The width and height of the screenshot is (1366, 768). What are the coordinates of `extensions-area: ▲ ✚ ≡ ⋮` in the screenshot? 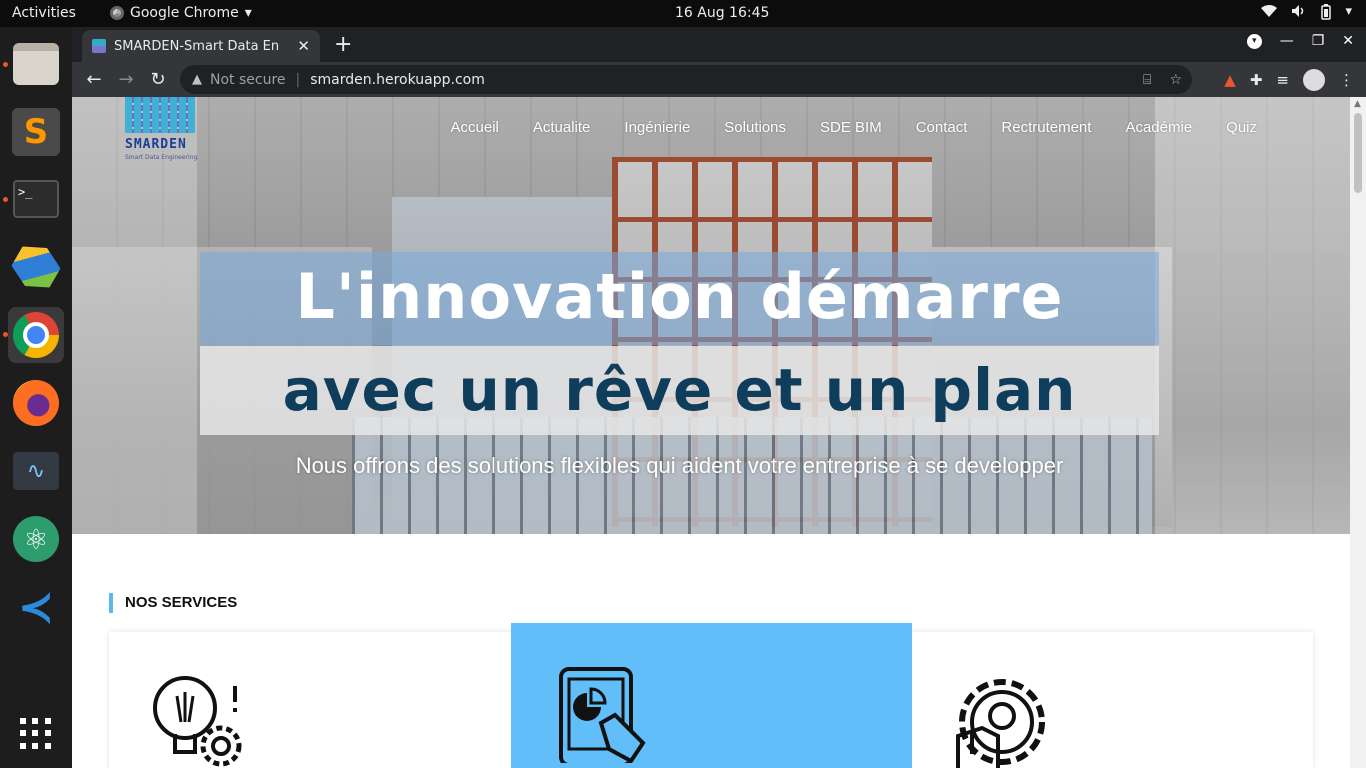 It's located at (1289, 80).